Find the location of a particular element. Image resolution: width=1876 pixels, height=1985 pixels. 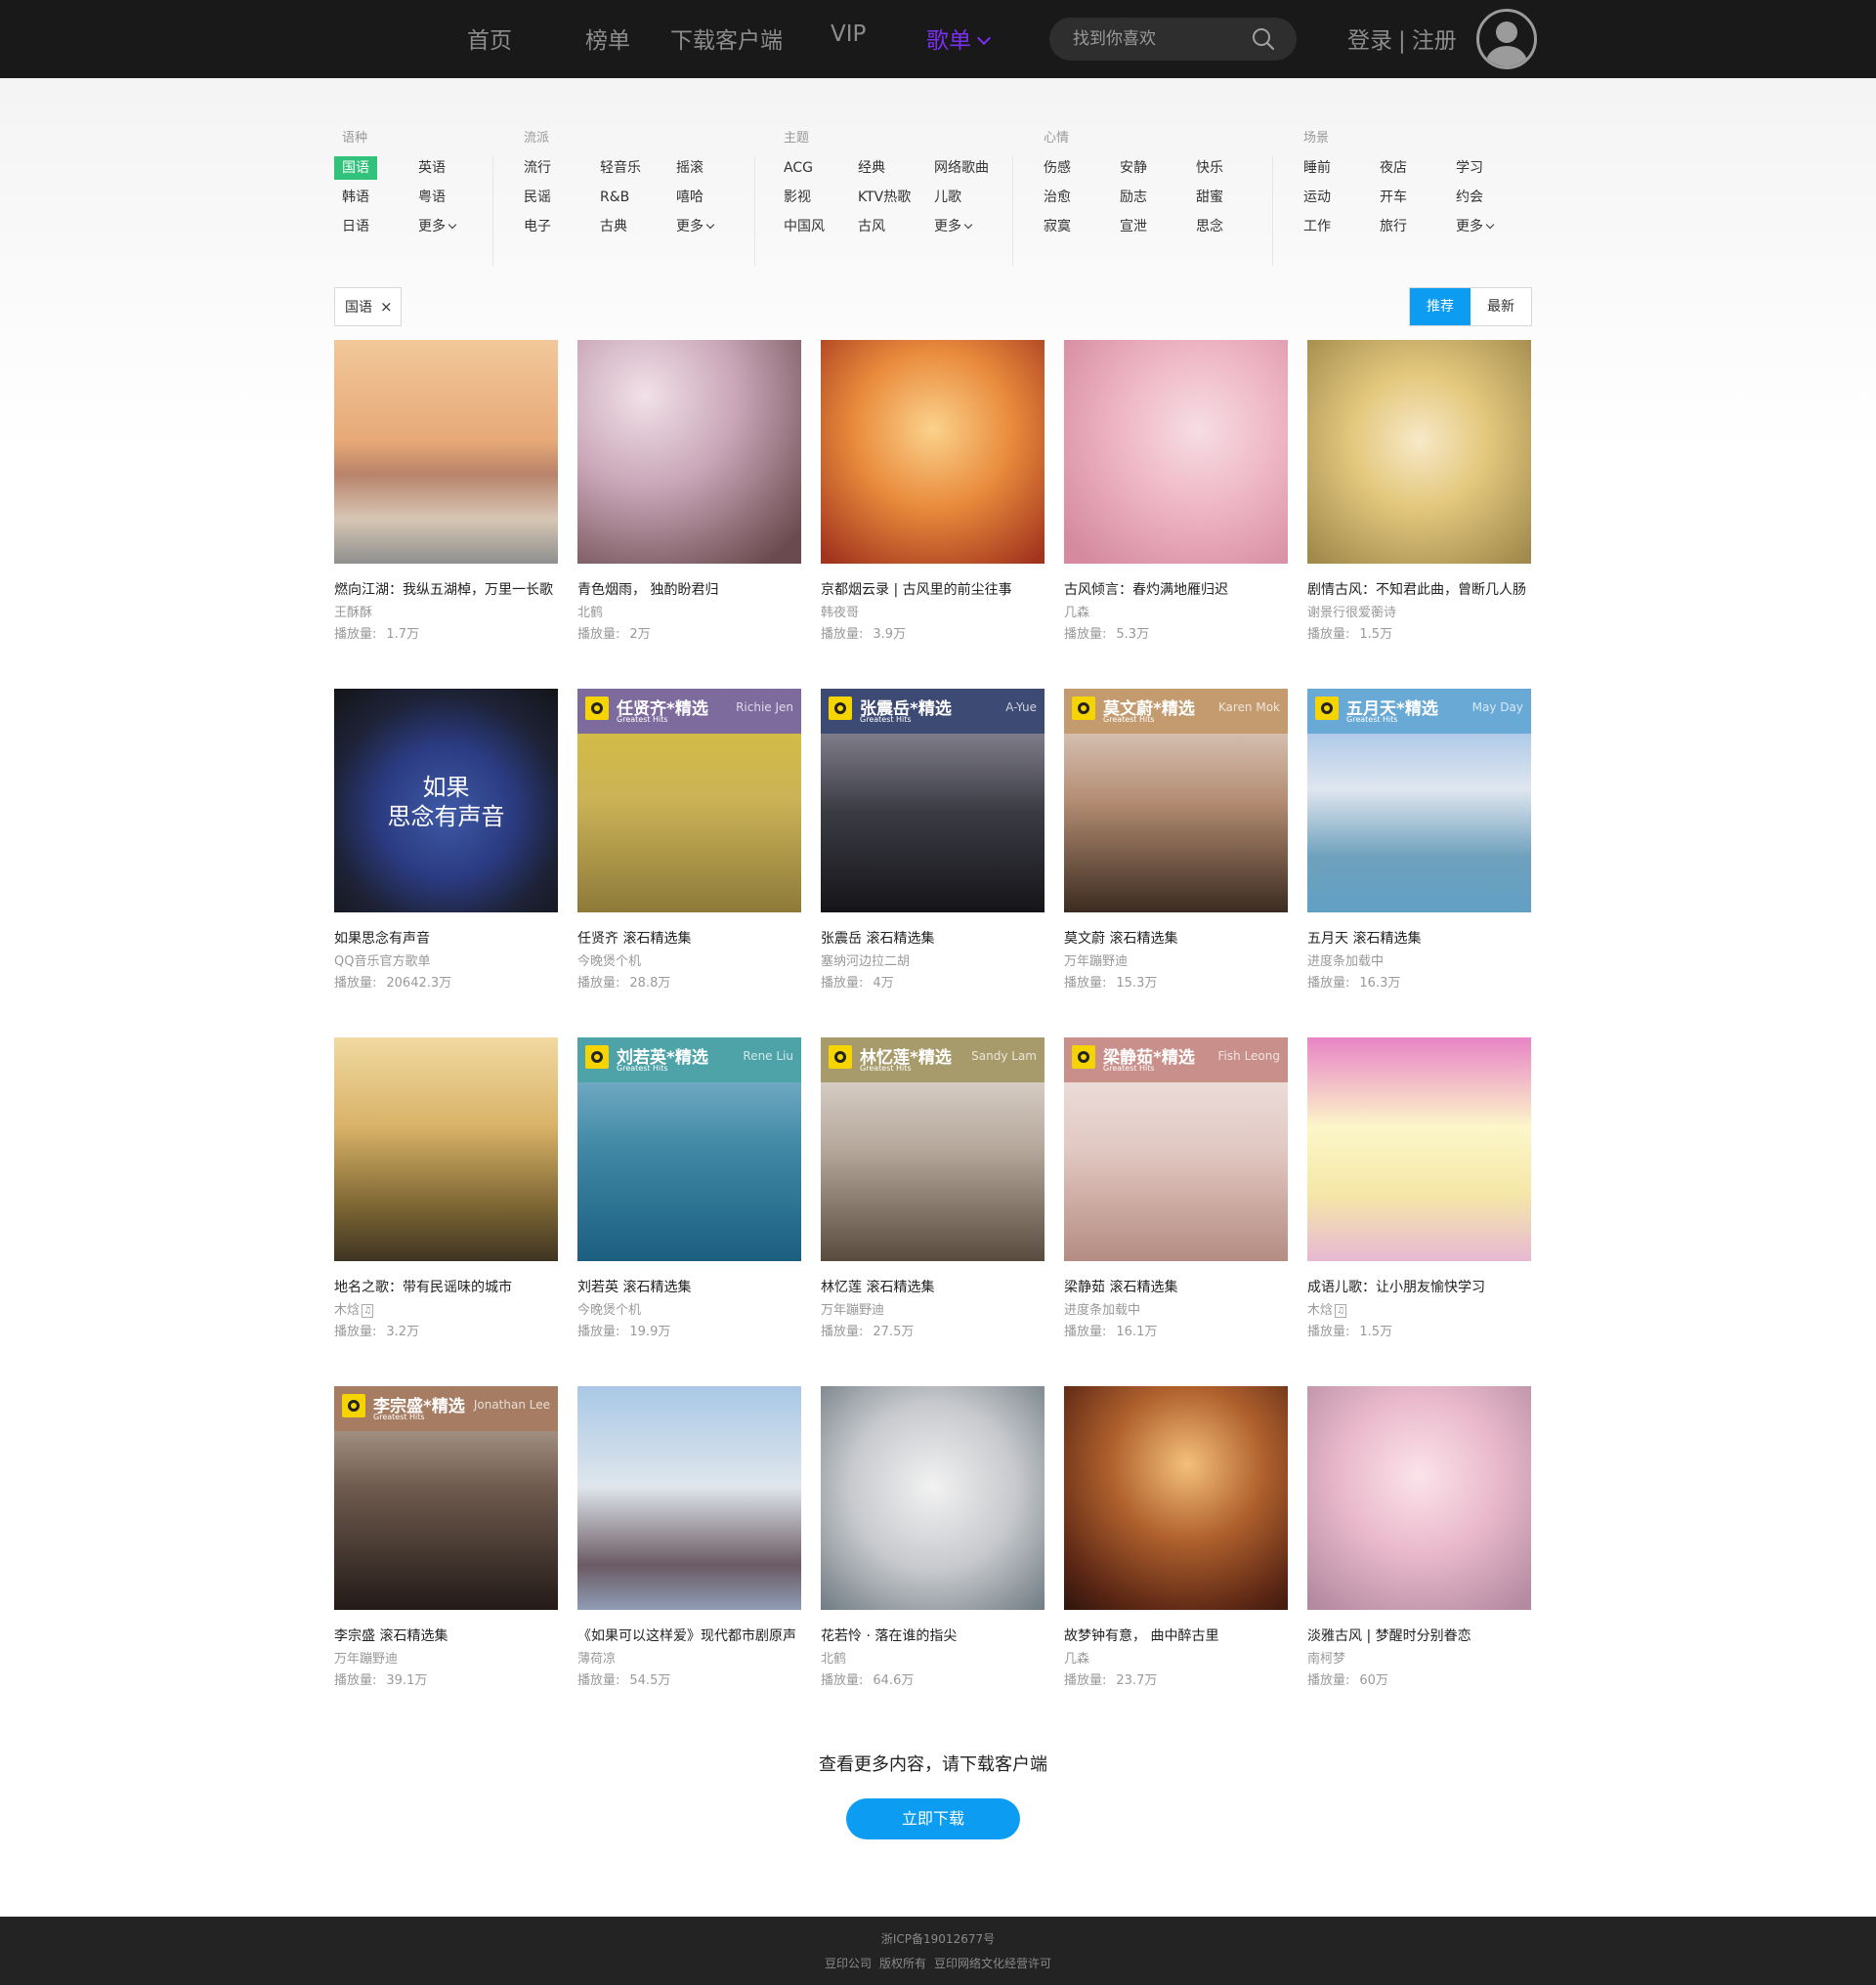

creator-name: 谢景行很爱蘅诗 is located at coordinates (1351, 613).